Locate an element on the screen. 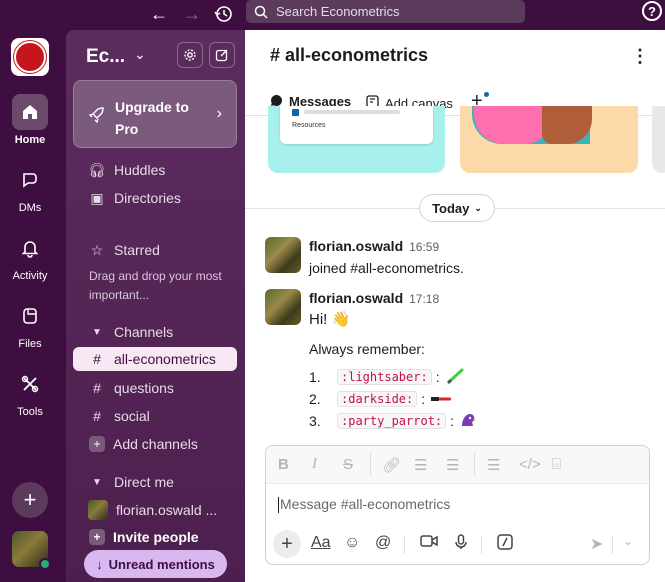  seal-icon is located at coordinates (30, 57).